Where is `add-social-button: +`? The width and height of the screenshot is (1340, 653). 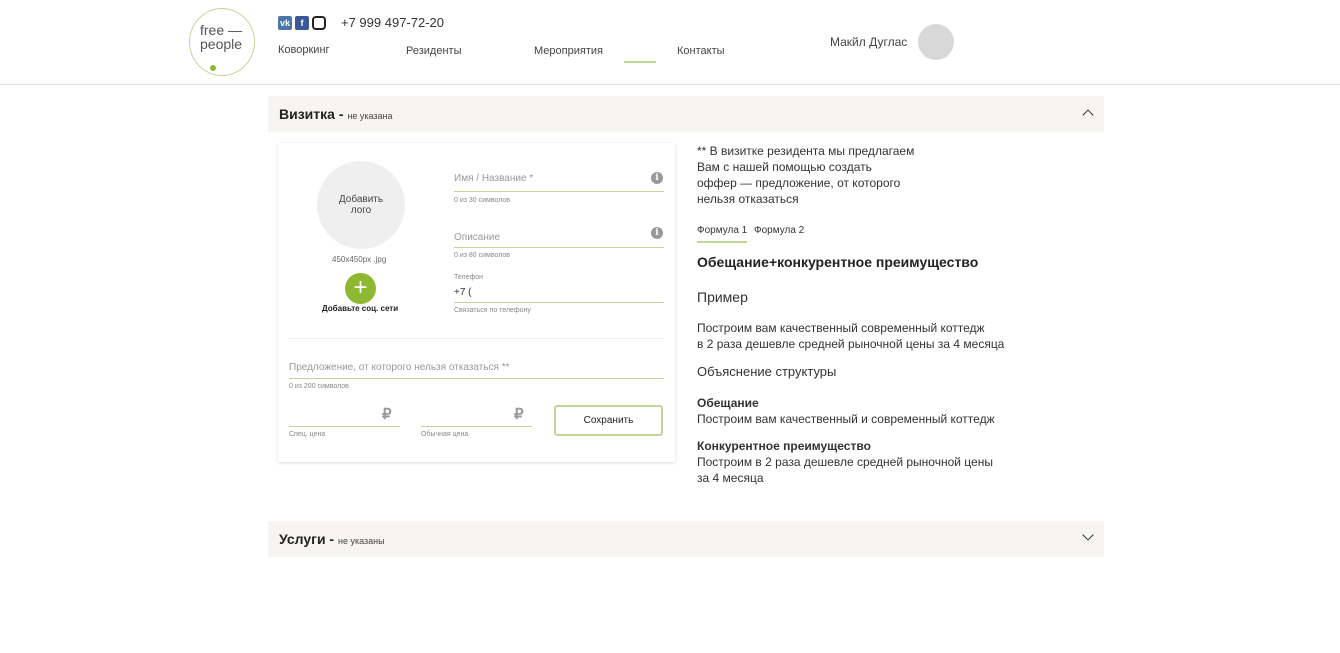 add-social-button: + is located at coordinates (360, 288).